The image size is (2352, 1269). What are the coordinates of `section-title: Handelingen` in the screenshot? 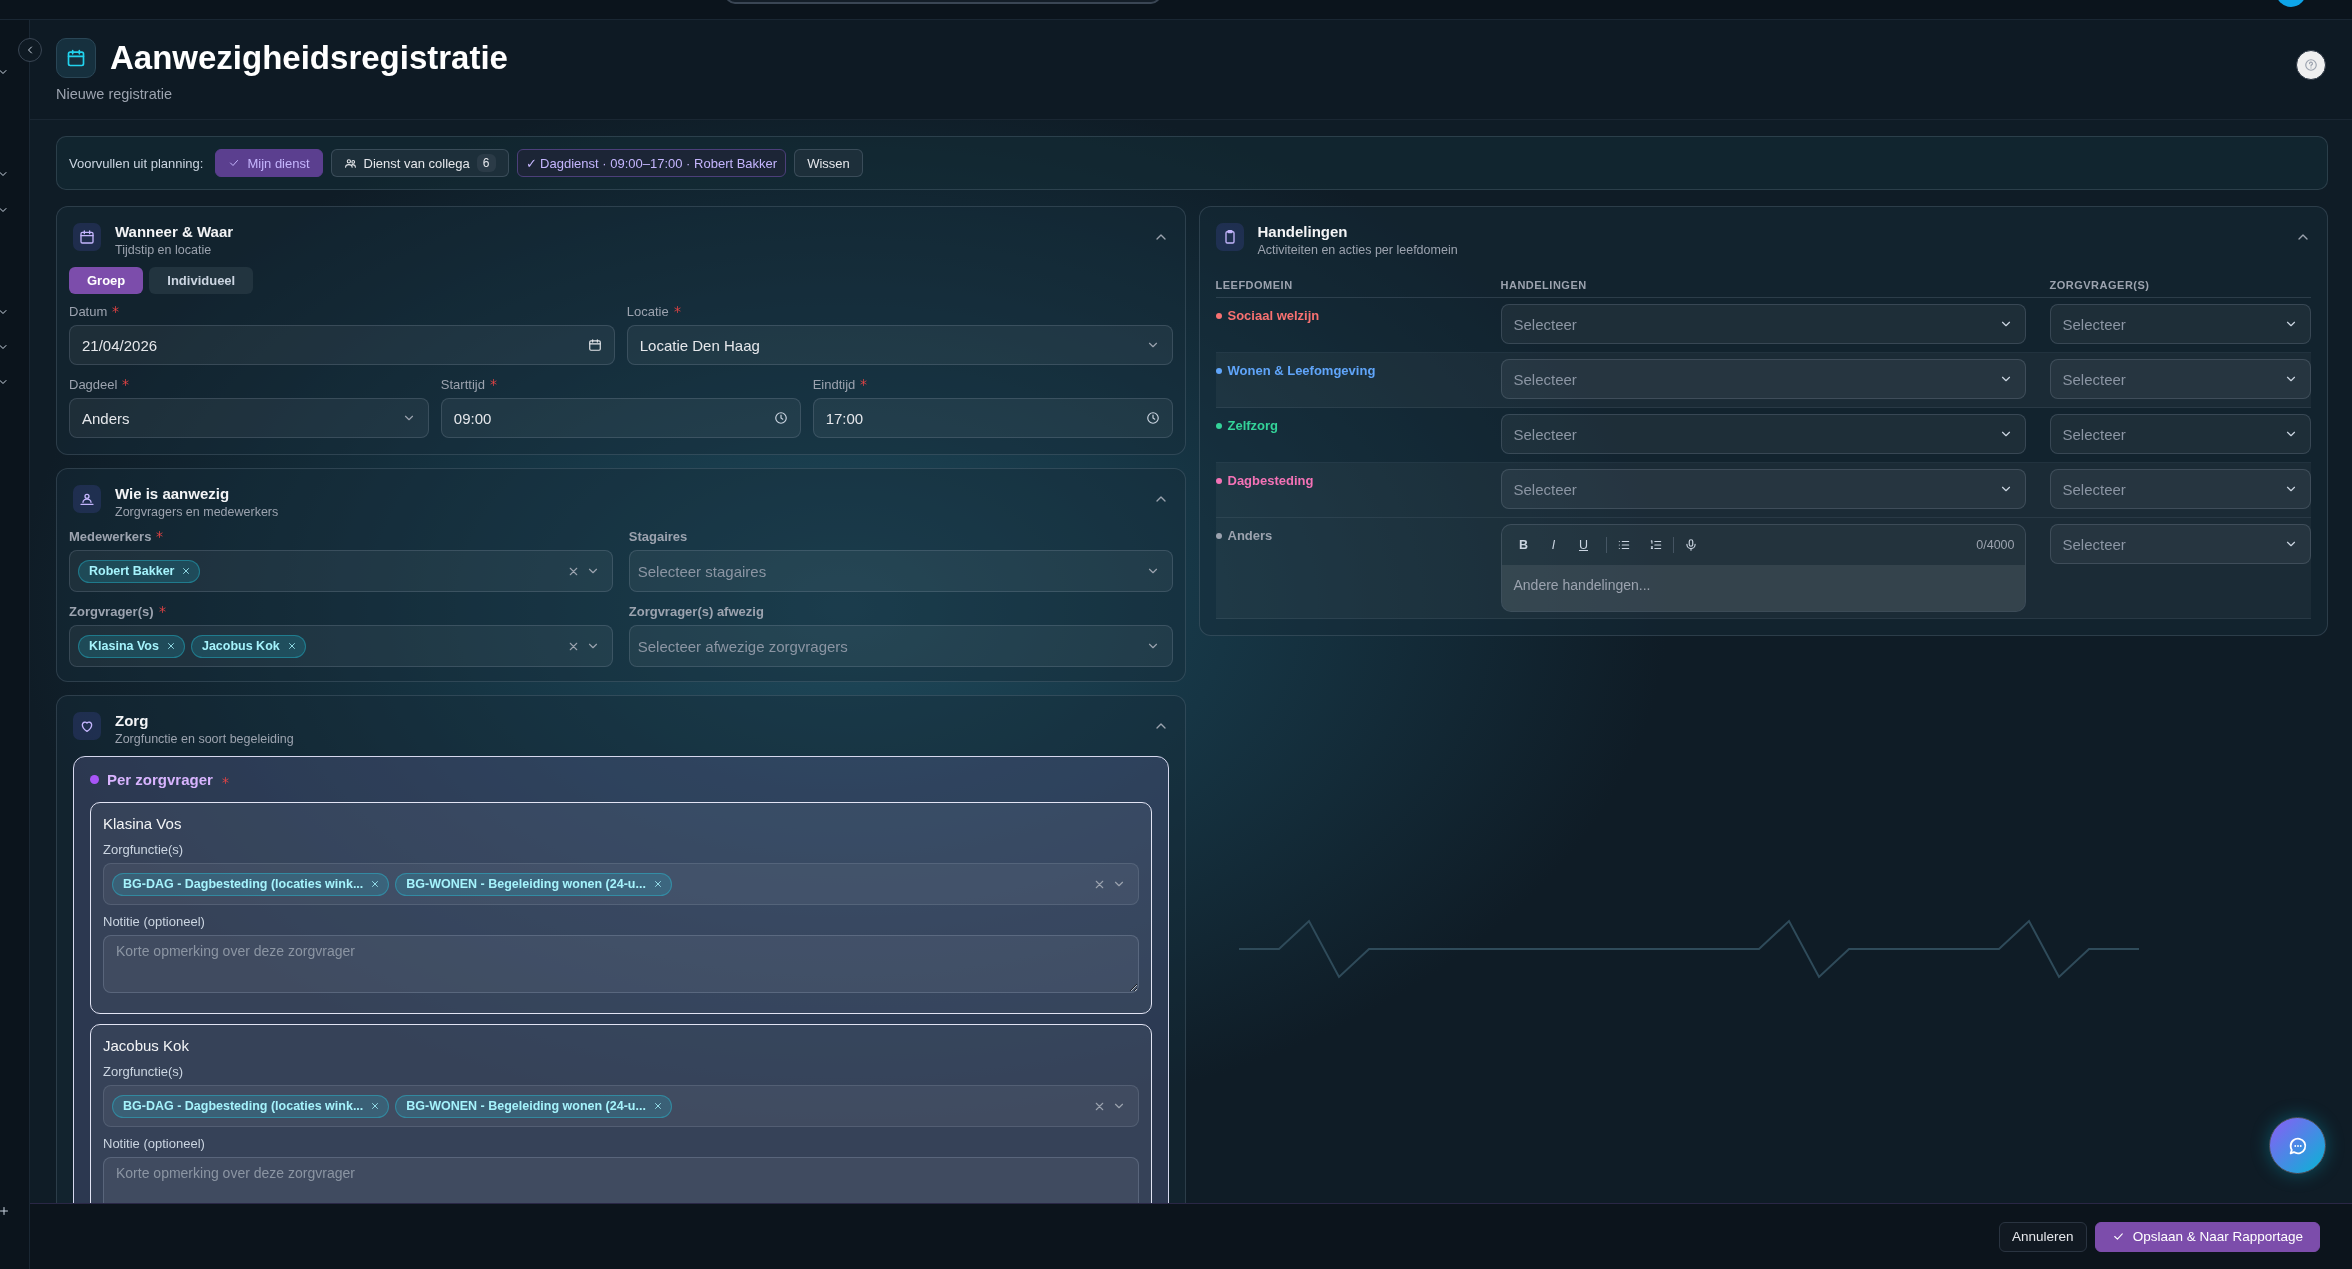 It's located at (1303, 231).